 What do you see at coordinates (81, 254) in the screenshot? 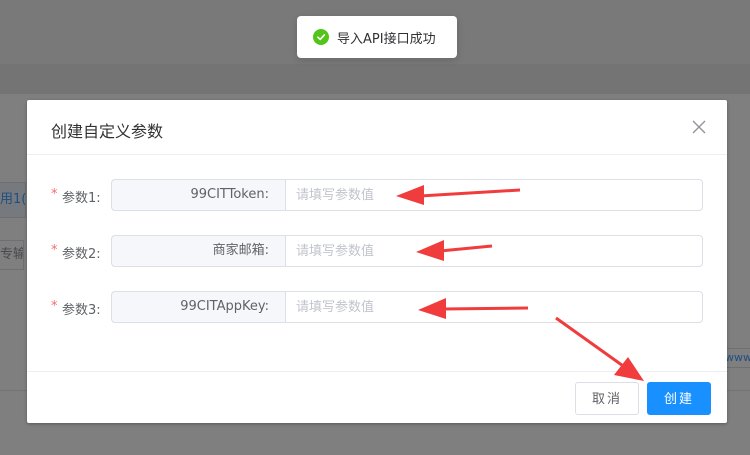
I see `param-label: 参数2:` at bounding box center [81, 254].